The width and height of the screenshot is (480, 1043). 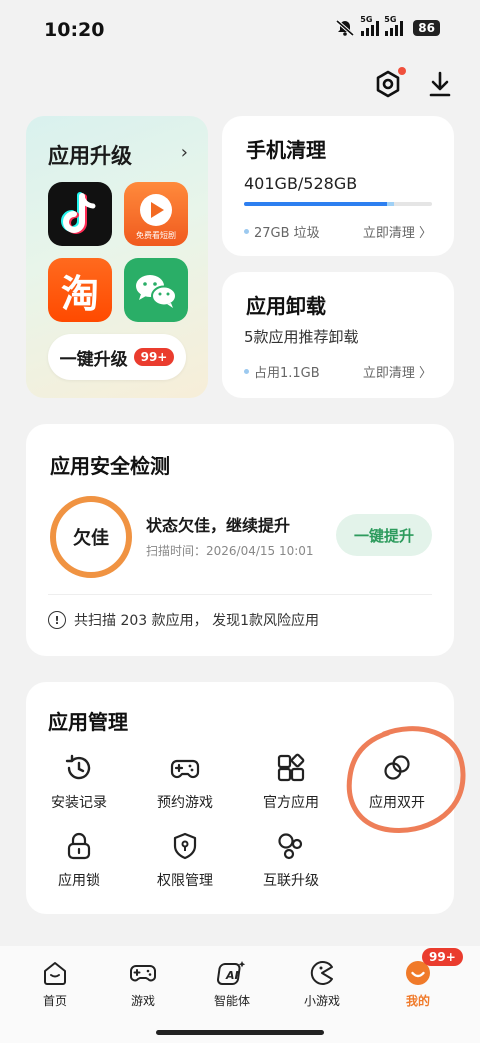 I want to click on tab-me-badge: 99+, so click(x=442, y=957).